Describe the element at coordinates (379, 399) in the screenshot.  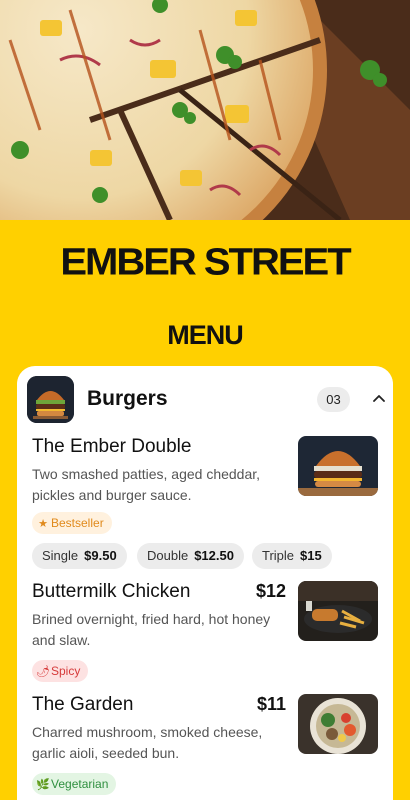
I see `chevron-up-icon` at that location.